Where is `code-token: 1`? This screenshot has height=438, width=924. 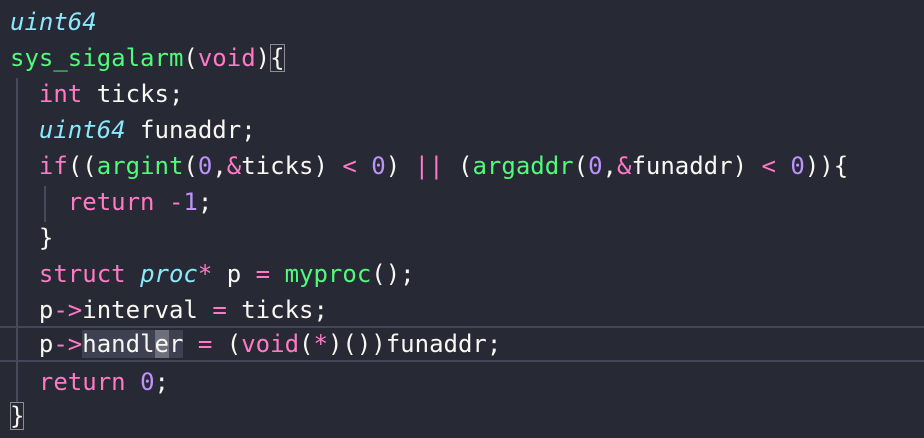
code-token: 1 is located at coordinates (190, 202).